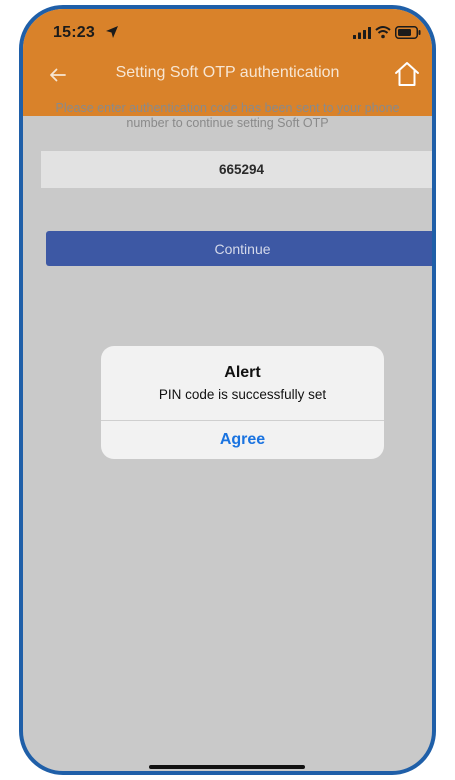  What do you see at coordinates (383, 32) in the screenshot?
I see `wifi-icon` at bounding box center [383, 32].